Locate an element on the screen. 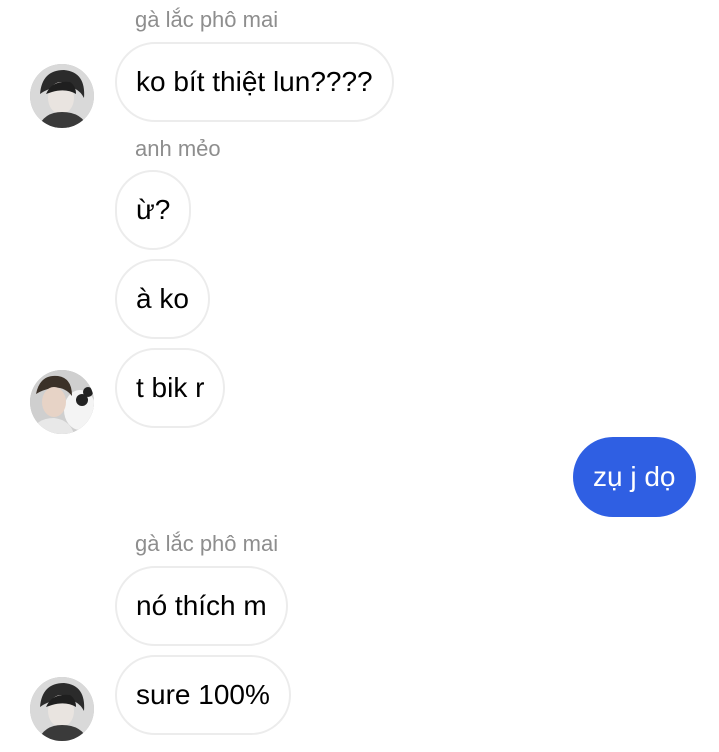 The width and height of the screenshot is (719, 752). sender-name: anh mẻo is located at coordinates (178, 148).